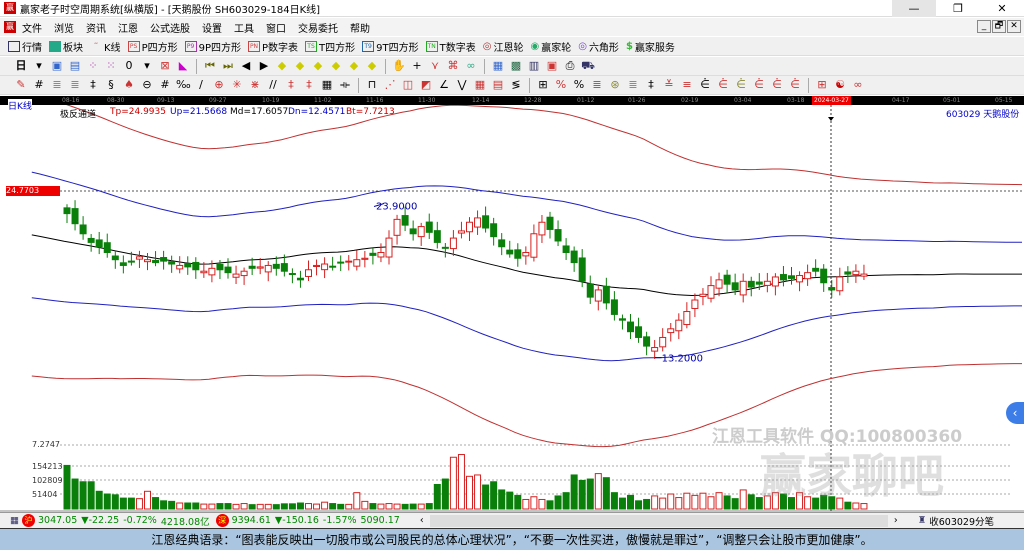  Describe the element at coordinates (129, 85) in the screenshot. I see `tool-icon: ♠` at that location.